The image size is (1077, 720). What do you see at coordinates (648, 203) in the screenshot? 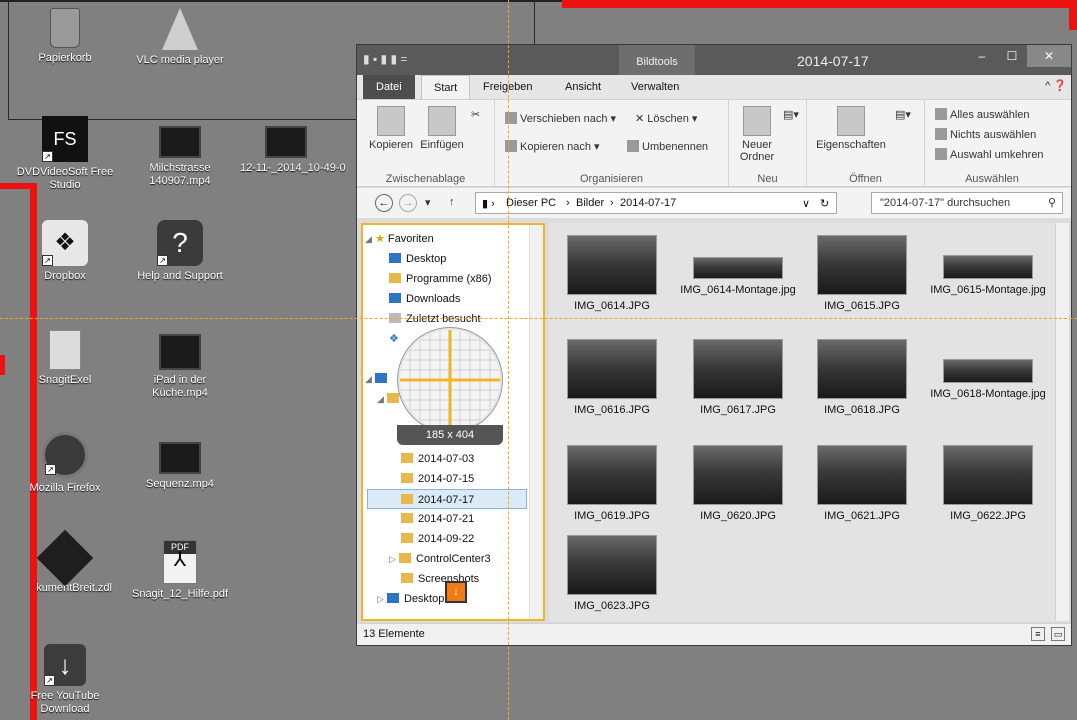
I see `breadcrumb-current: 2014-07-17` at bounding box center [648, 203].